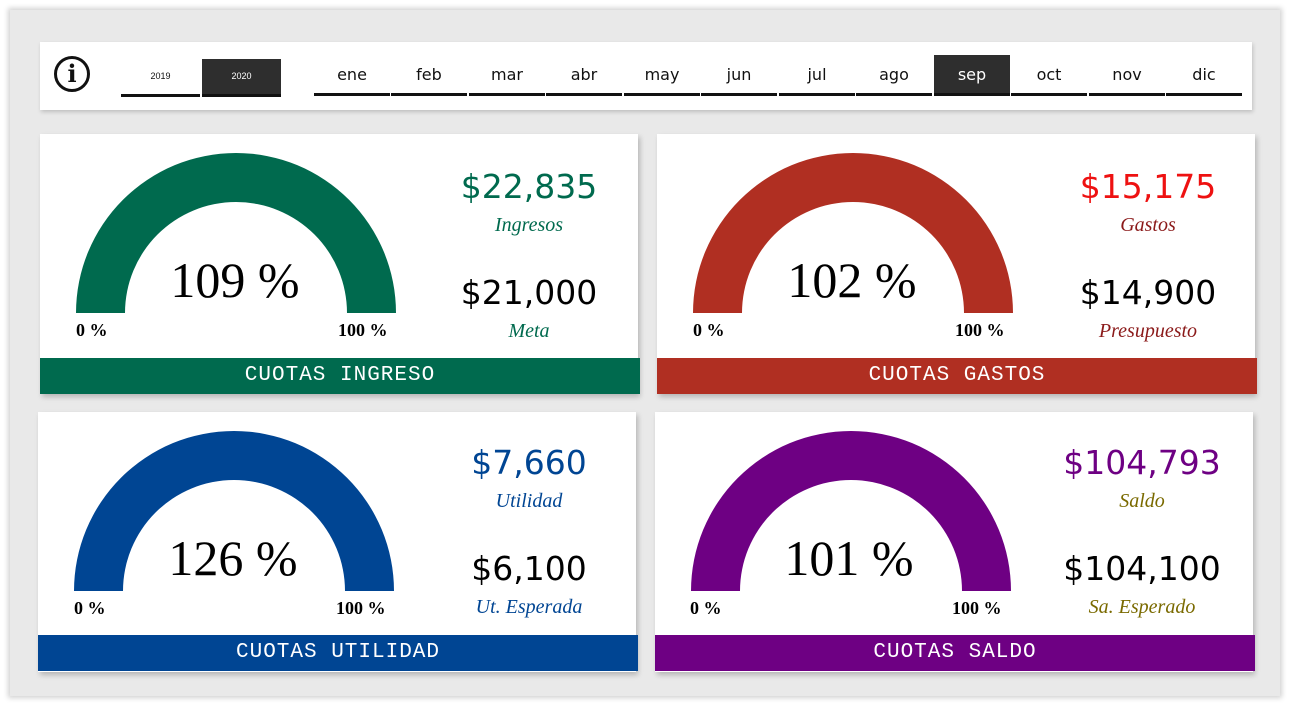 Image resolution: width=1295 pixels, height=708 pixels. Describe the element at coordinates (817, 75) in the screenshot. I see `month-button-jul: jul` at that location.